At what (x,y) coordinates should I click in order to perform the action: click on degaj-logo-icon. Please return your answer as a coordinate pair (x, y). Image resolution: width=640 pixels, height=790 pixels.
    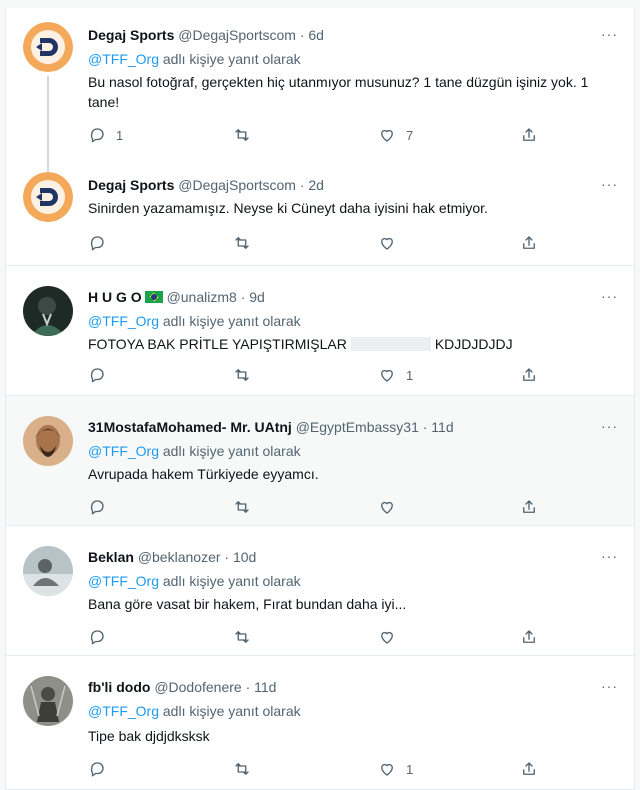
    Looking at the image, I should click on (48, 47).